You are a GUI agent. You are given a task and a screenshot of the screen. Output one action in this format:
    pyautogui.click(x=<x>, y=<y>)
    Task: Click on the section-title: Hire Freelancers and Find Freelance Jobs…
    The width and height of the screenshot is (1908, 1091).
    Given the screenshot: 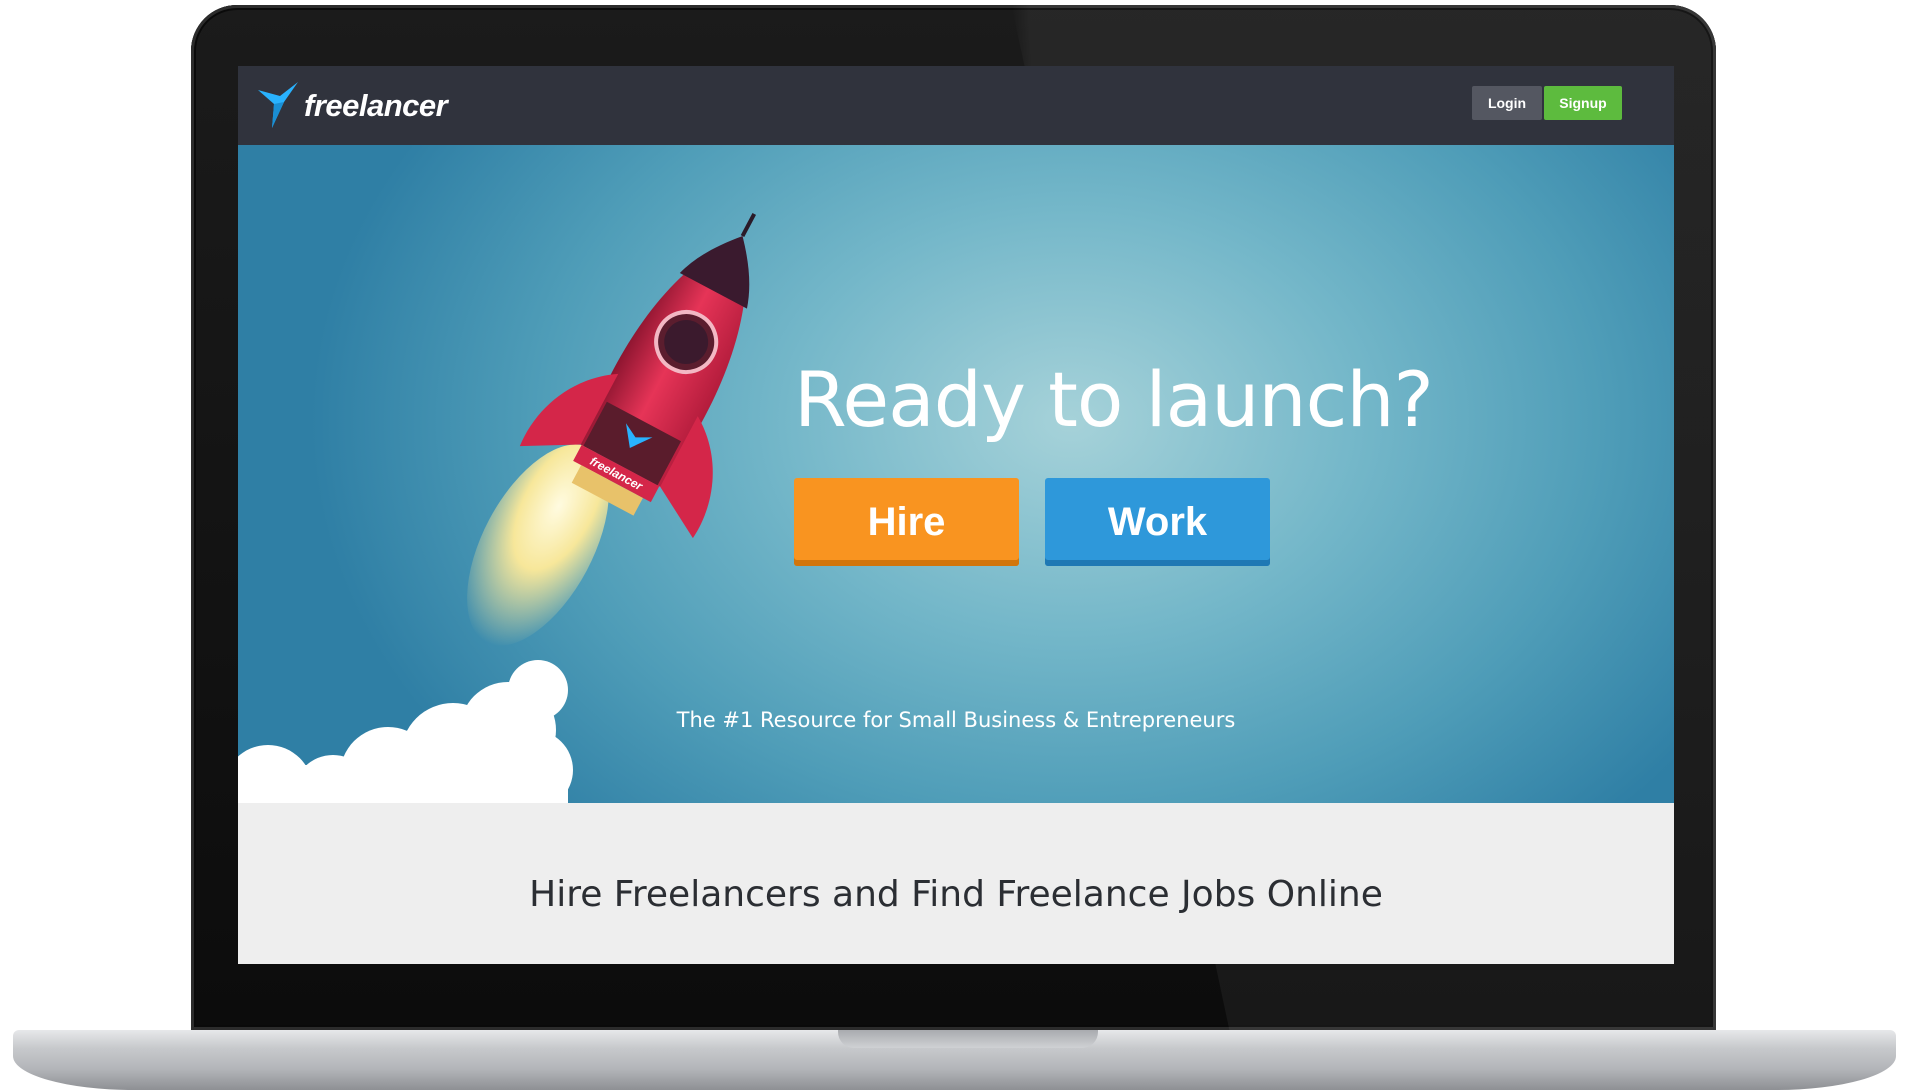 What is the action you would take?
    pyautogui.click(x=956, y=894)
    